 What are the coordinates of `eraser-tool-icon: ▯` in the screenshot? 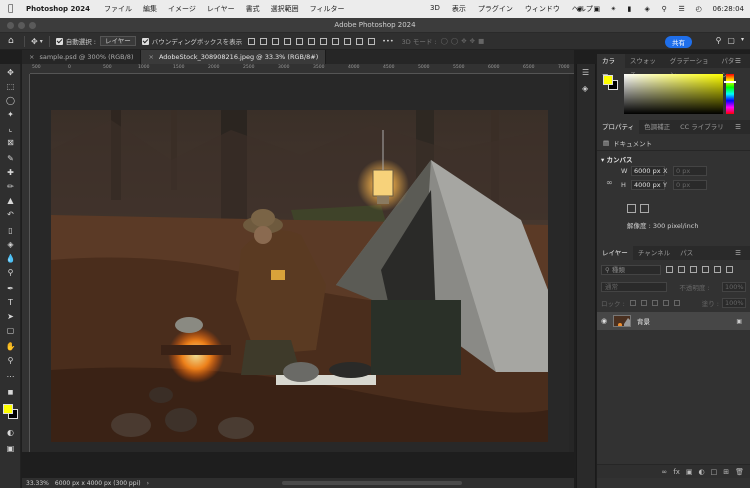 It's located at (10, 230).